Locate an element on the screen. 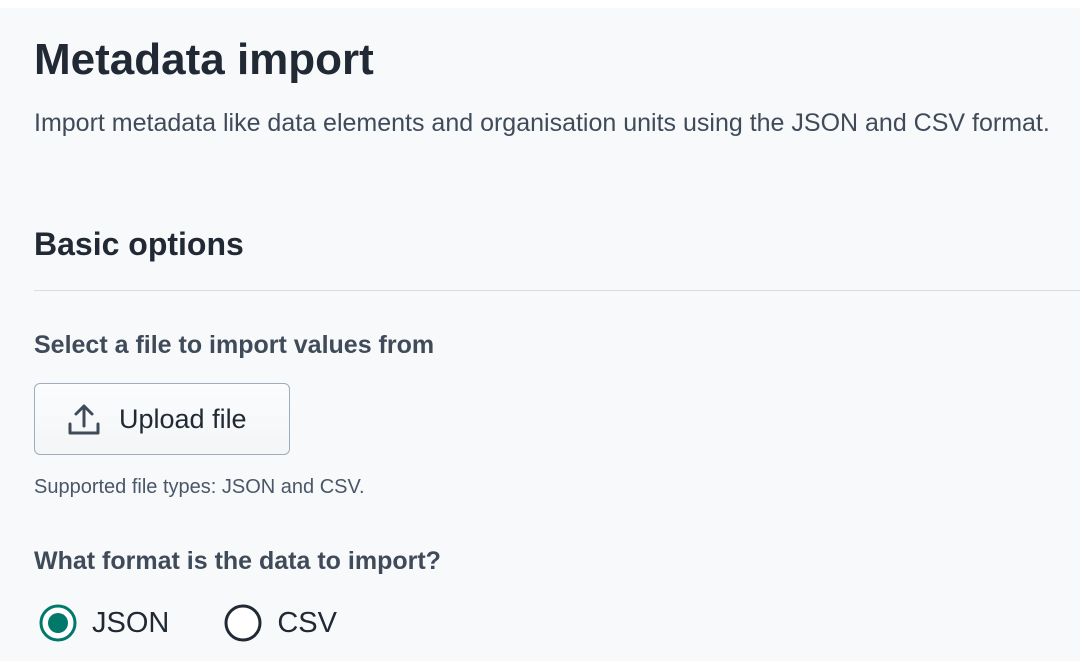 This screenshot has width=1080, height=661. file-field-label: Select a file to import values from is located at coordinates (234, 345).